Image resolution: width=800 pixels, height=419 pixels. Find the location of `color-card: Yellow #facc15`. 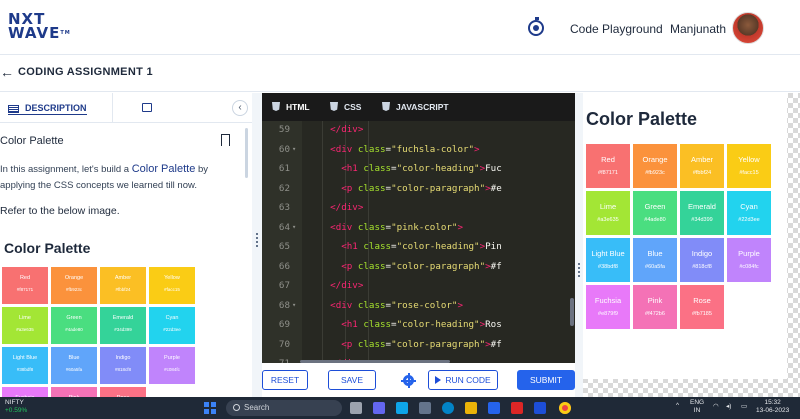

color-card: Yellow #facc15 is located at coordinates (172, 285).